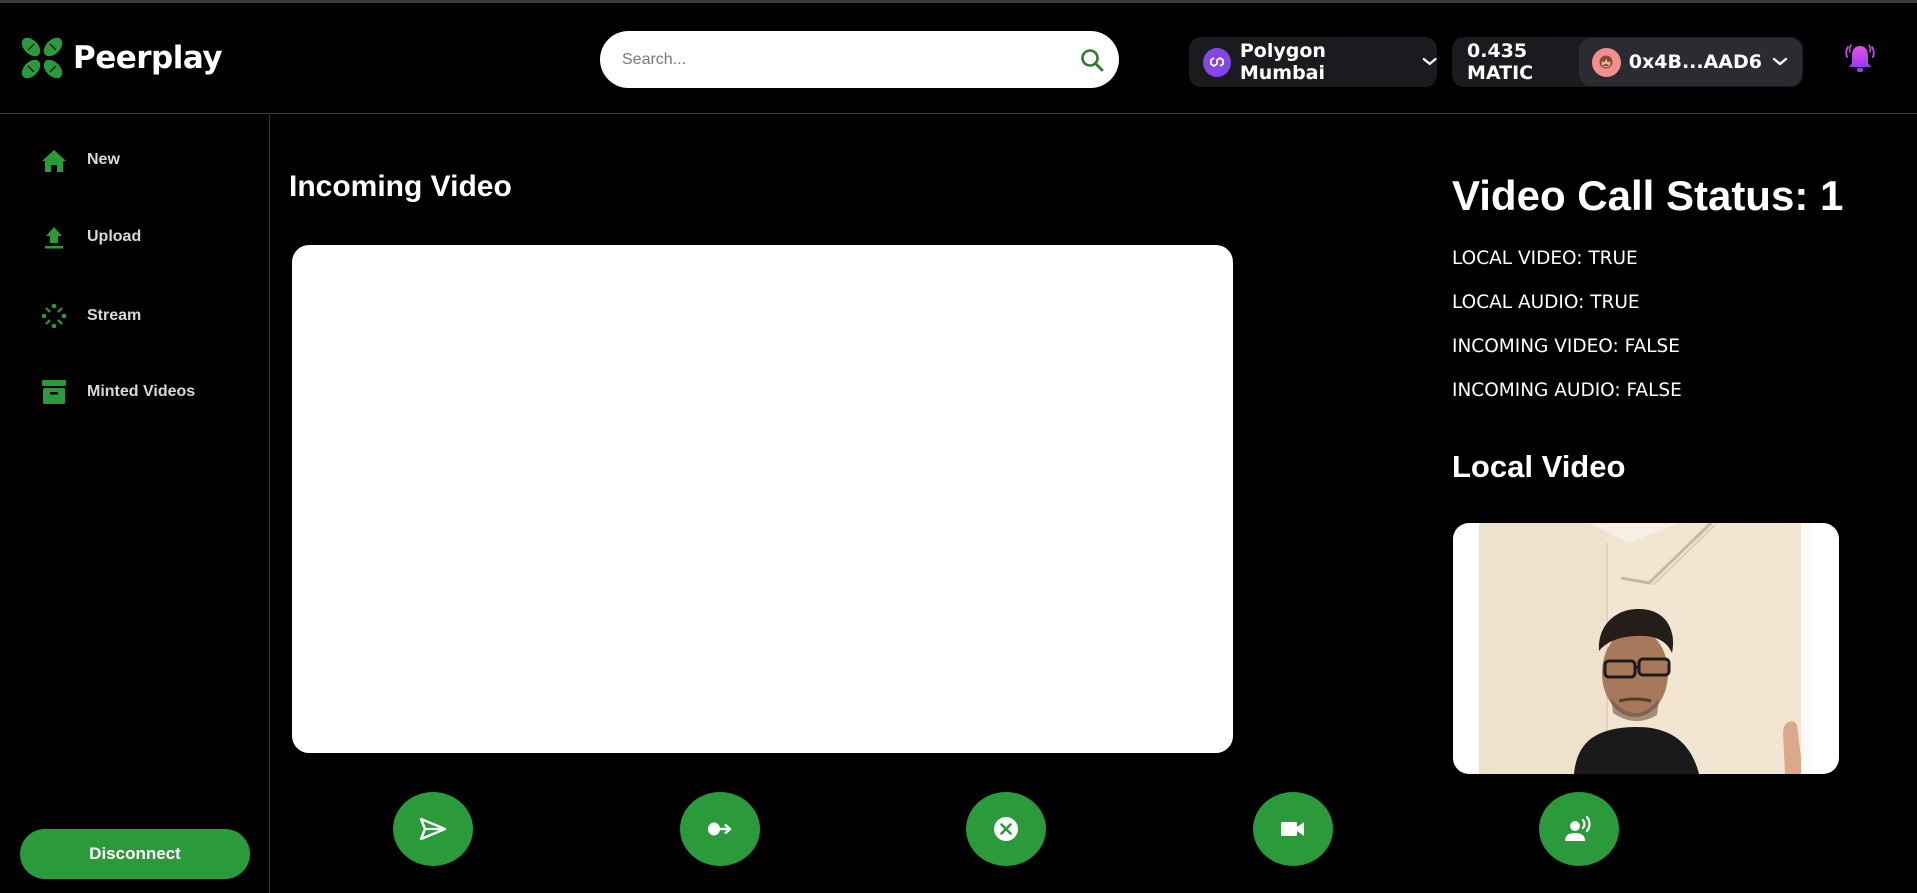  I want to click on video-camera-icon, so click(1292, 829).